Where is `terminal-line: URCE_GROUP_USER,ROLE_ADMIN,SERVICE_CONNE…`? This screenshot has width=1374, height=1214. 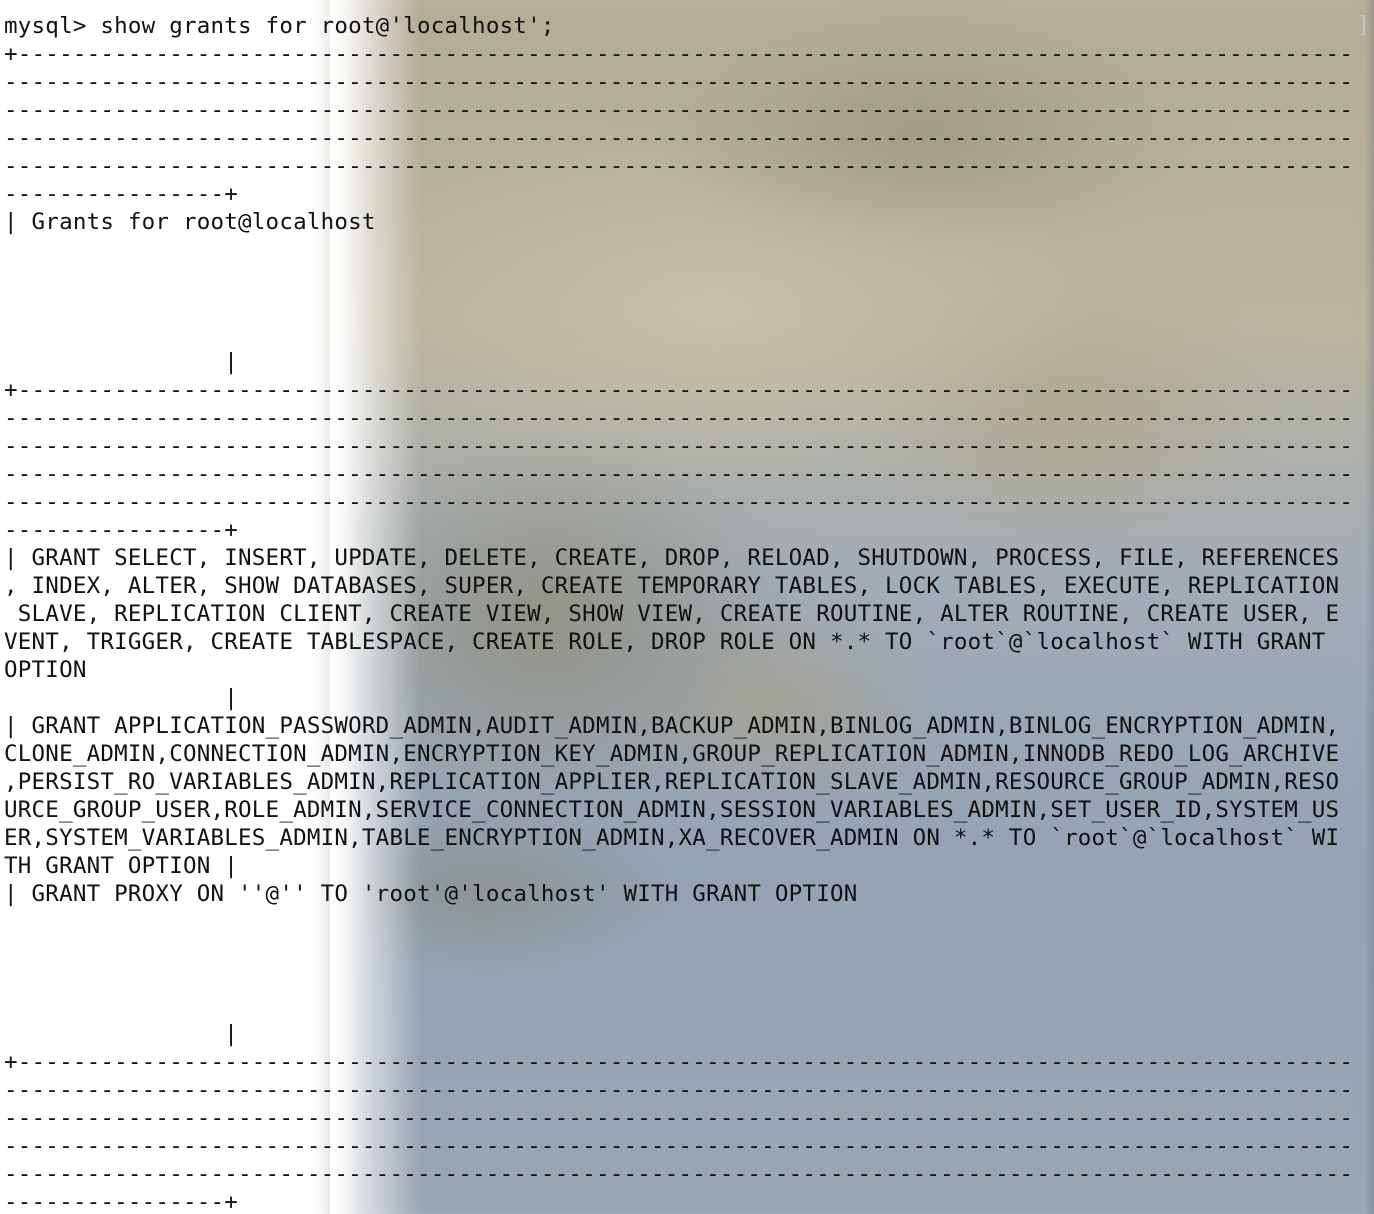 terminal-line: URCE_GROUP_USER,ROLE_ADMIN,SERVICE_CONNE… is located at coordinates (672, 810).